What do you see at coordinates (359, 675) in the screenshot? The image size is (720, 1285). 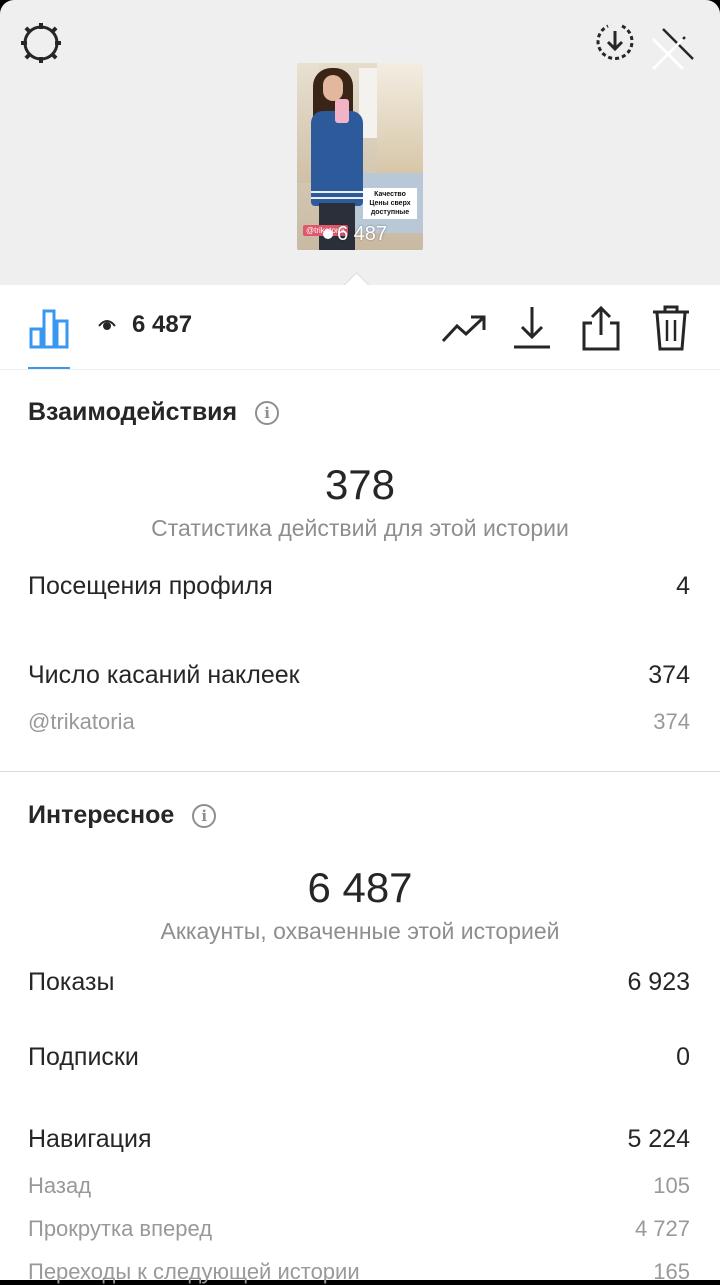 I see `stat-row: Число касаний наклеек 374` at bounding box center [359, 675].